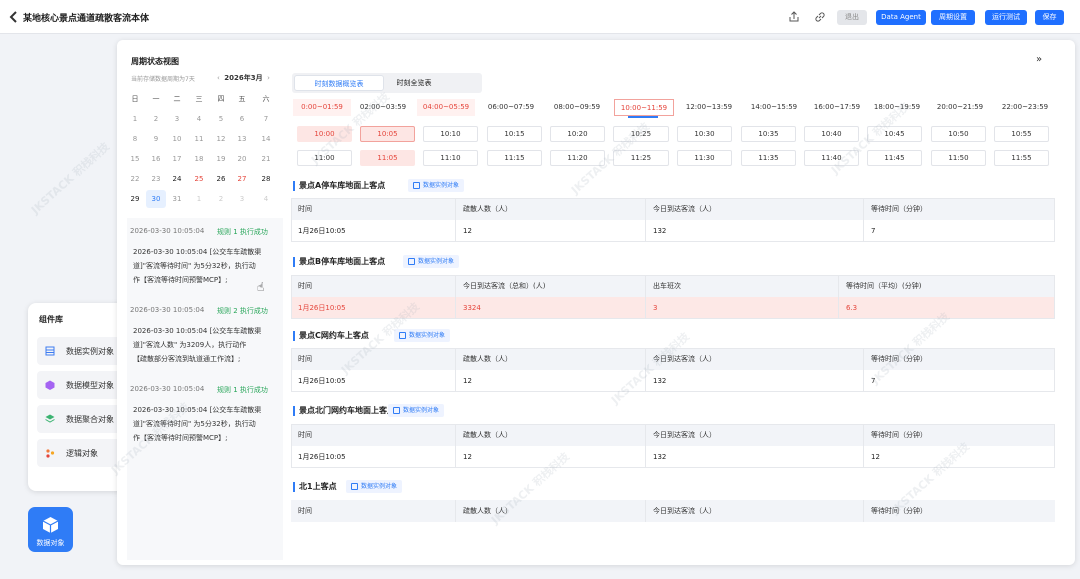 Image resolution: width=1080 pixels, height=579 pixels. Describe the element at coordinates (1049, 17) in the screenshot. I see `save-button: 保存` at that location.